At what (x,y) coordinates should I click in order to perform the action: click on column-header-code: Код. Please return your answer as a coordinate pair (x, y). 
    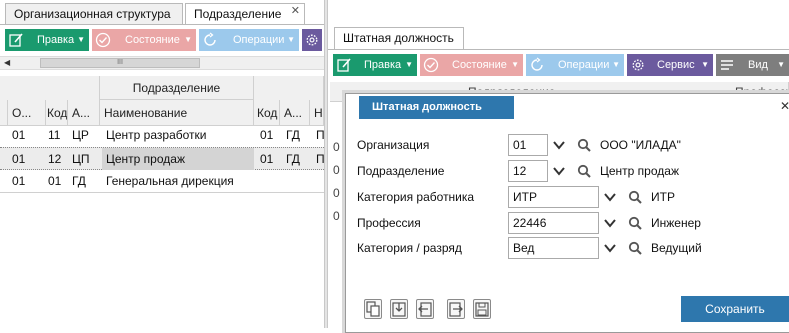
    Looking at the image, I should click on (57, 113).